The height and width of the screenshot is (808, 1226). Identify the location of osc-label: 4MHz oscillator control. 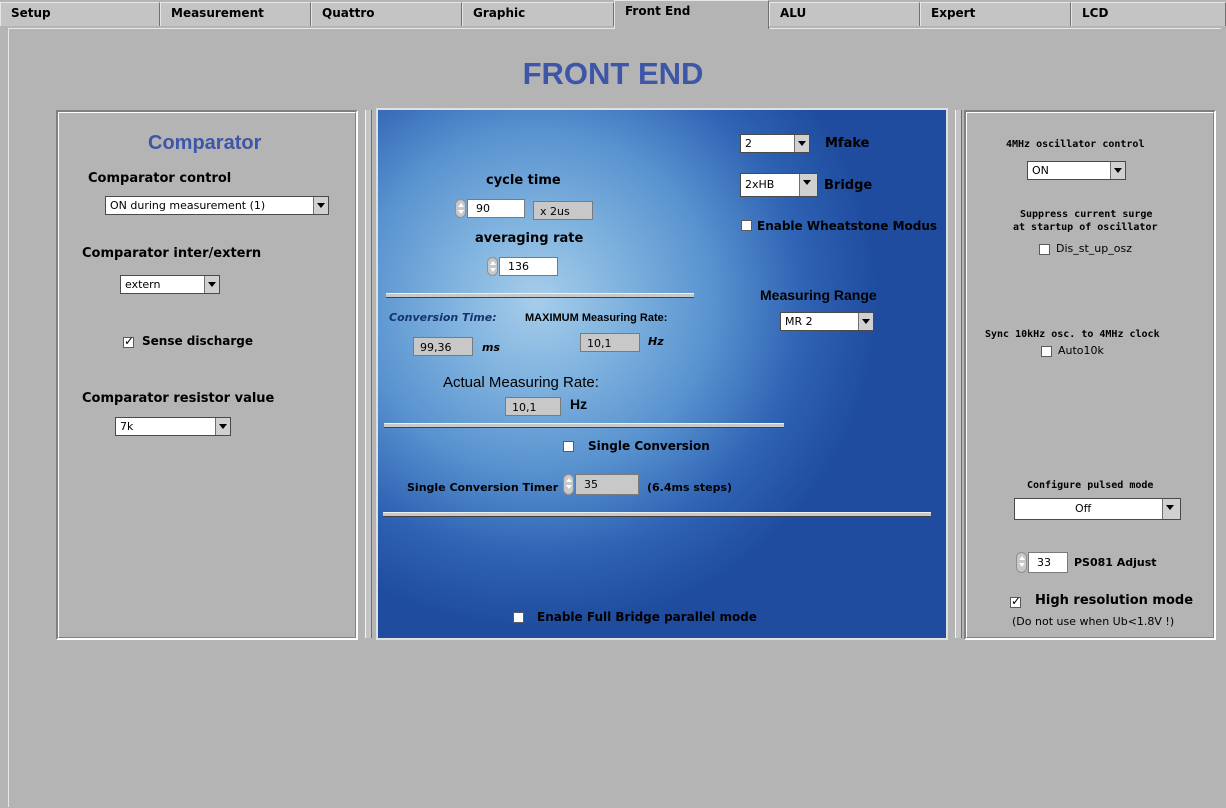
(1075, 144).